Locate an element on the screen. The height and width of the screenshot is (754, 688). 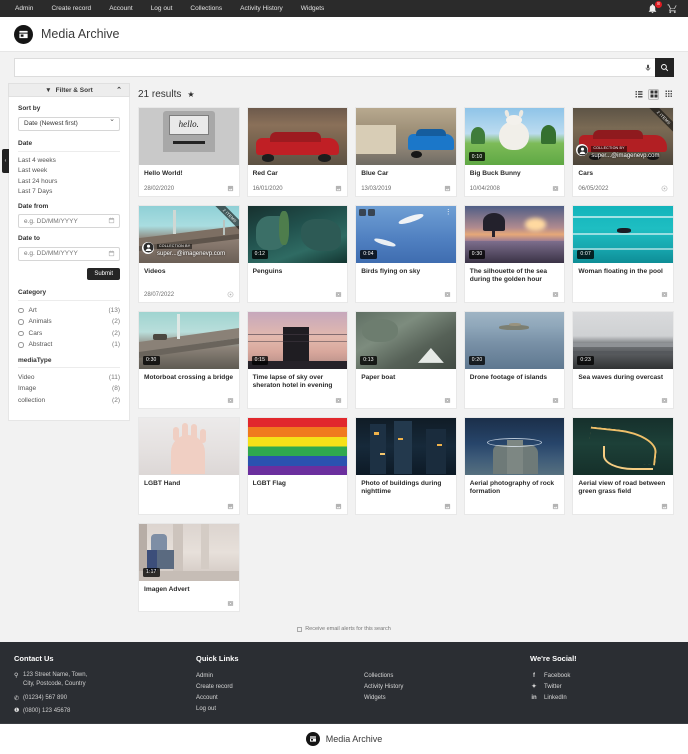
compact-view-glyph is located at coordinates (668, 93).